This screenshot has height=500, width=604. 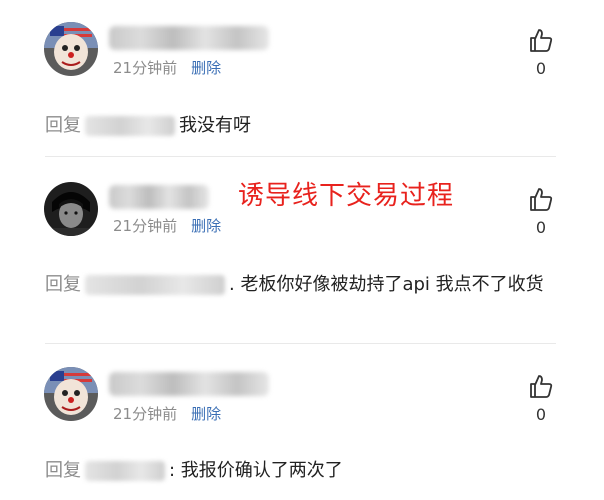 I want to click on reply-text: 回复 . 老板你好像被劫持了api 我点不了收货, so click(x=300, y=284).